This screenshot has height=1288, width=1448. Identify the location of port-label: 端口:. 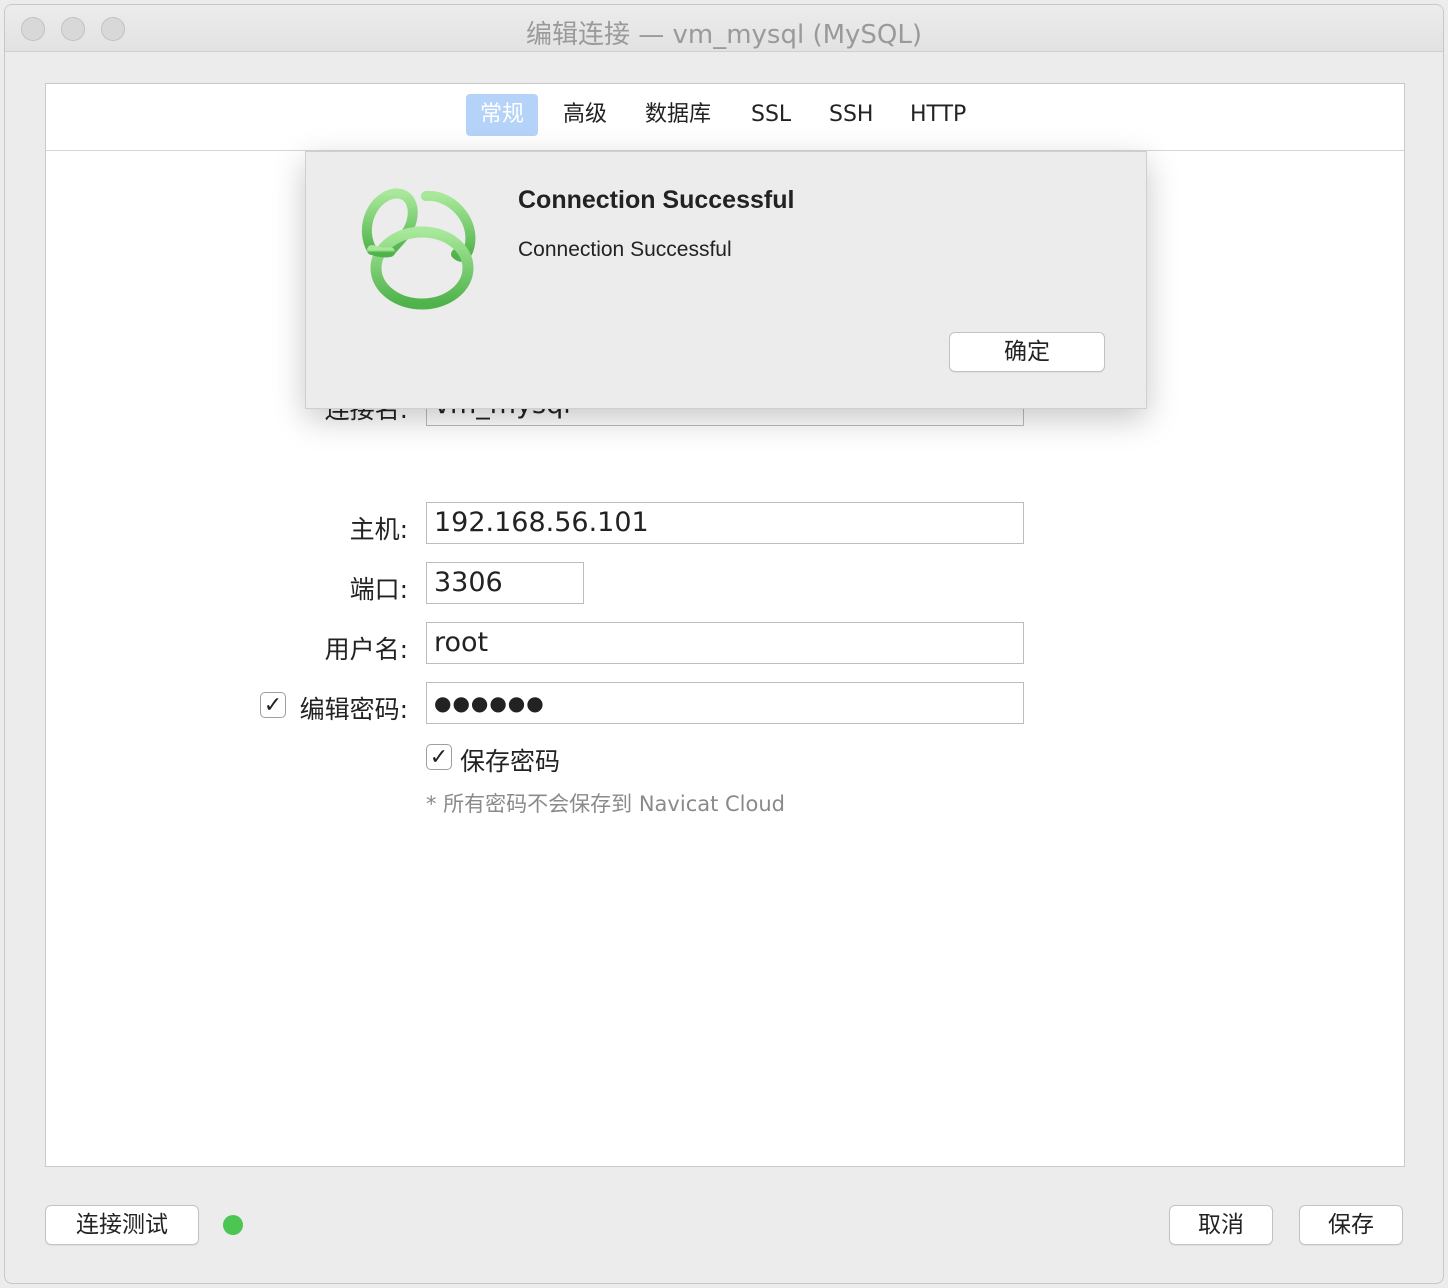
(378, 589).